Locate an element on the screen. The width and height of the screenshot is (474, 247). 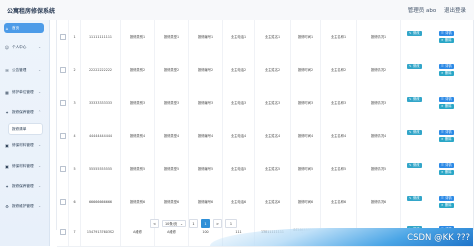
table-cell: 1 is located at coordinates (75, 36).